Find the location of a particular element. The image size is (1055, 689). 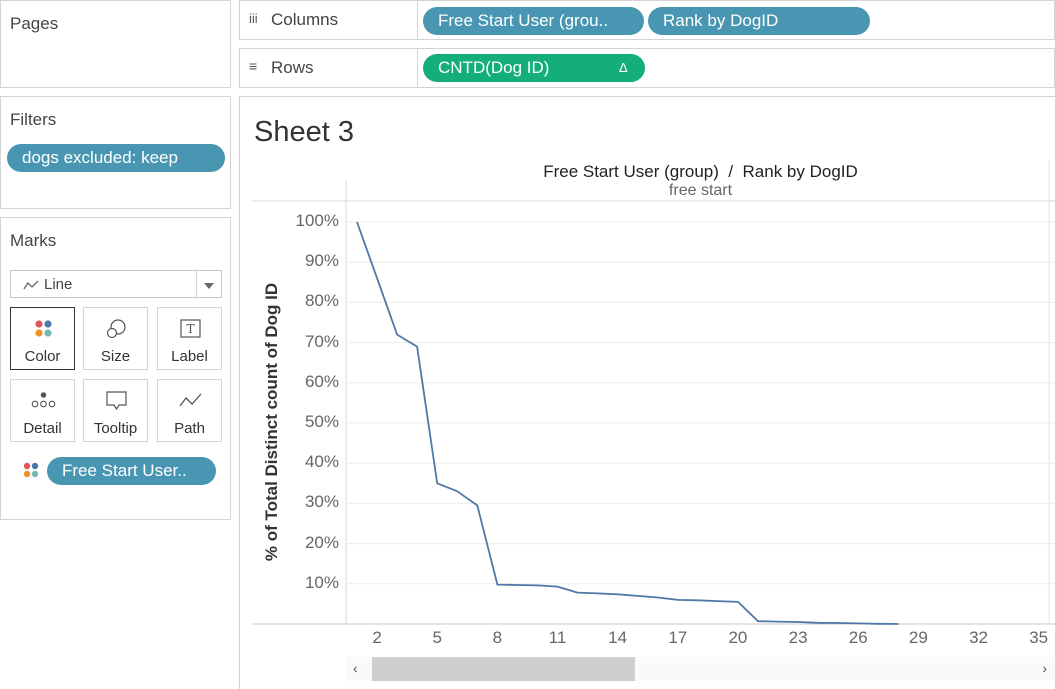

y-axis: 100% 90% 80% 70% 60% 50% 40% 30% 20% 10% is located at coordinates (305, 415).